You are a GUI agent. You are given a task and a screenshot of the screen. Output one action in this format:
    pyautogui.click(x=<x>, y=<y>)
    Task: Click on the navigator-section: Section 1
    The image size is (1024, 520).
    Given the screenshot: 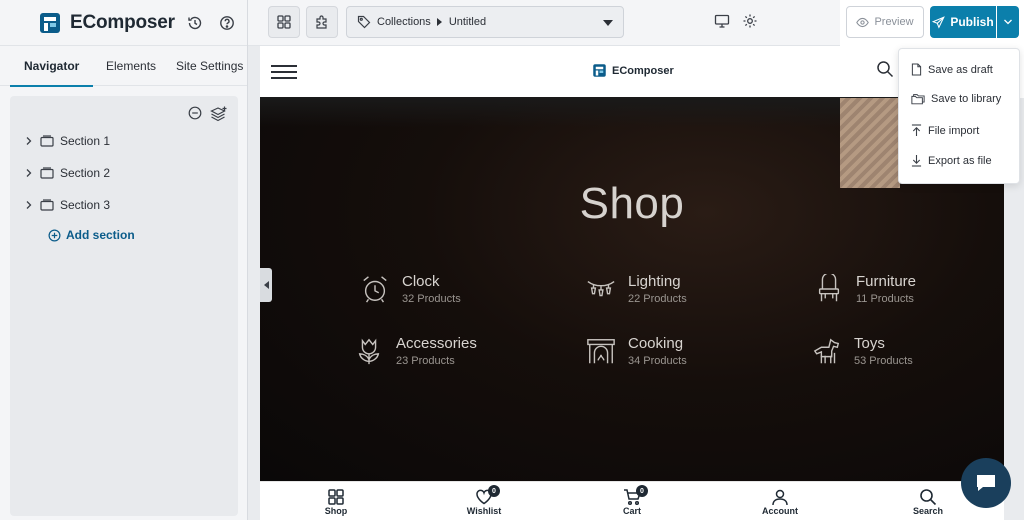 What is the action you would take?
    pyautogui.click(x=67, y=141)
    